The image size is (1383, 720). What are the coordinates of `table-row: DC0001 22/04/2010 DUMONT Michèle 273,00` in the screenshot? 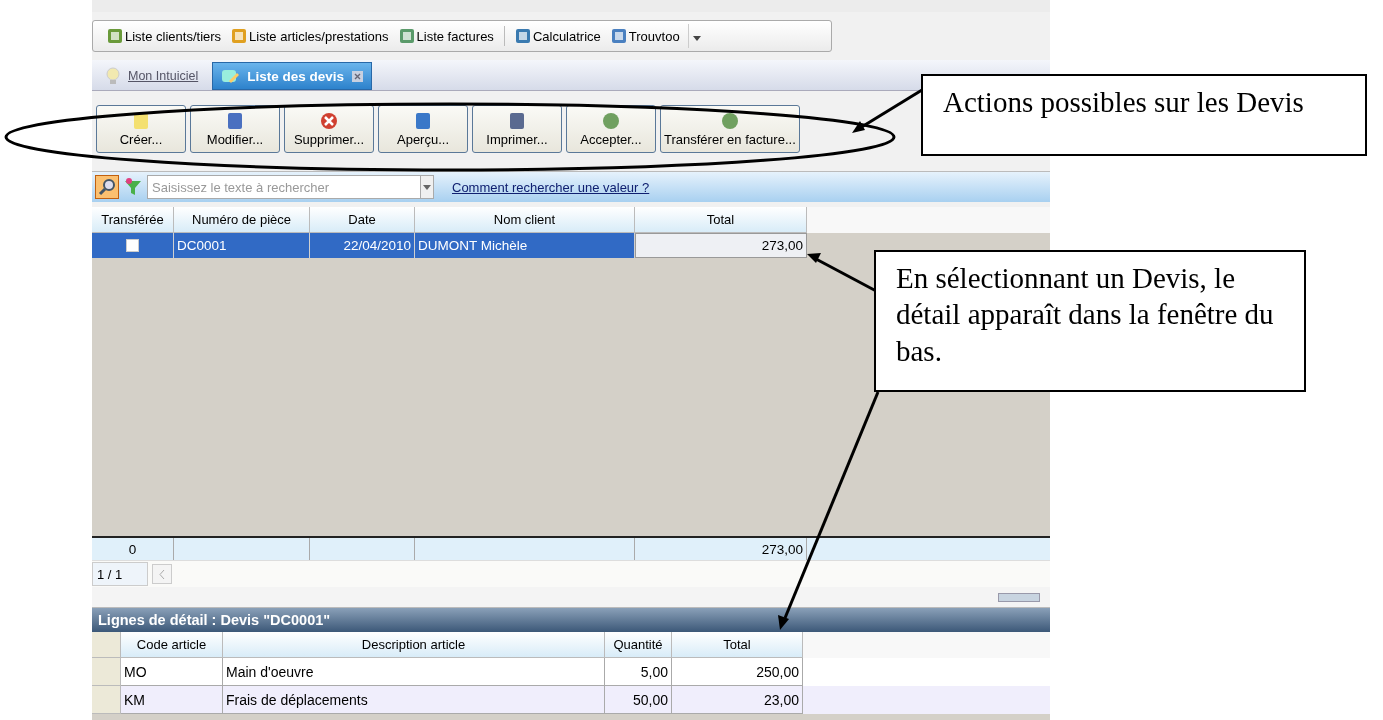 It's located at (449, 245).